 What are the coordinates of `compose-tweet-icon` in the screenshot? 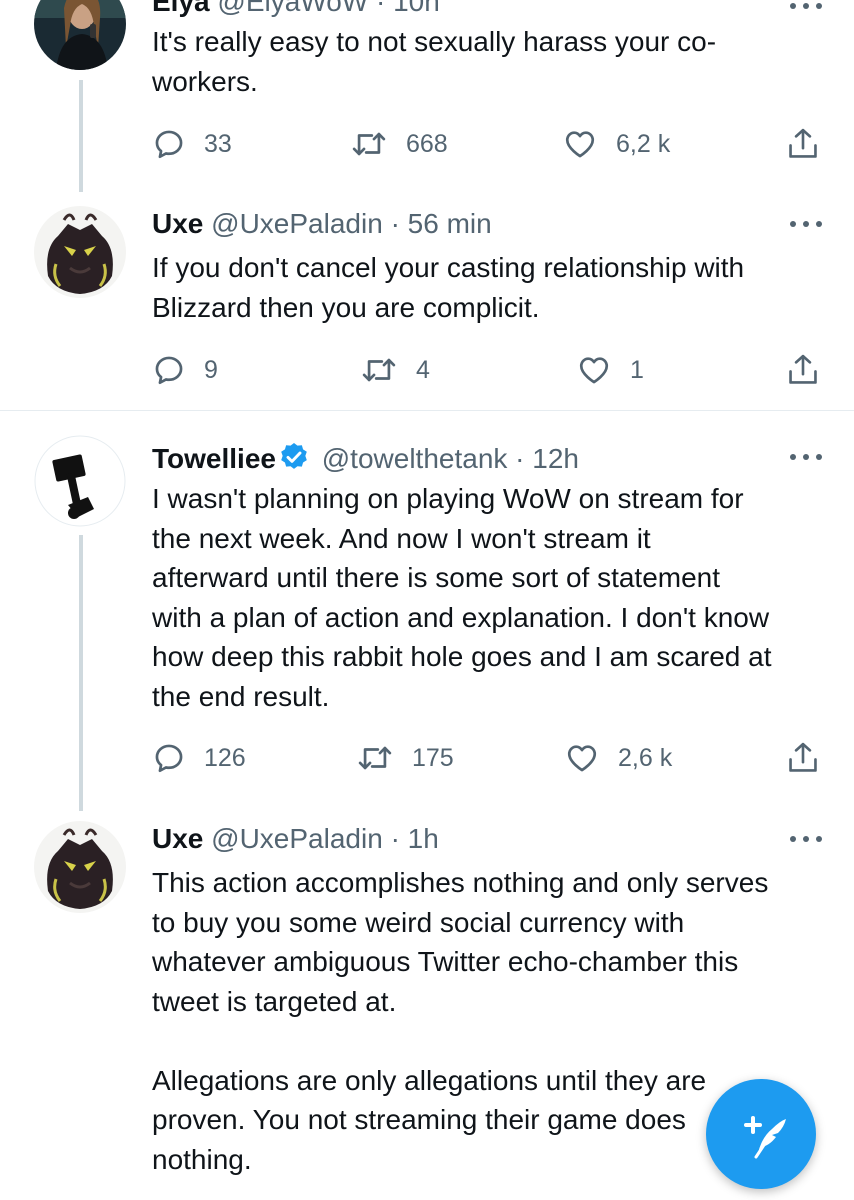 It's located at (765, 1137).